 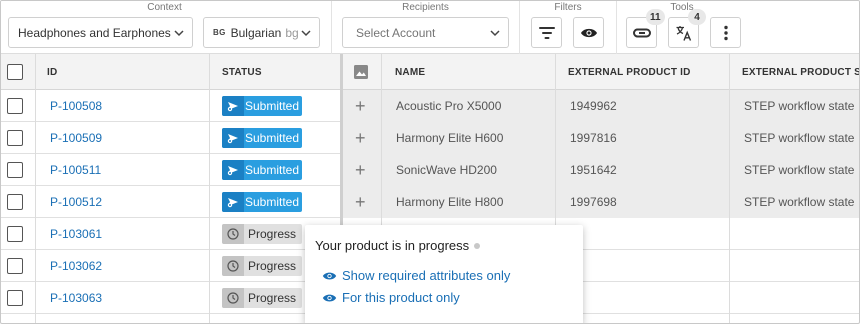 I want to click on image-icon, so click(x=361, y=72).